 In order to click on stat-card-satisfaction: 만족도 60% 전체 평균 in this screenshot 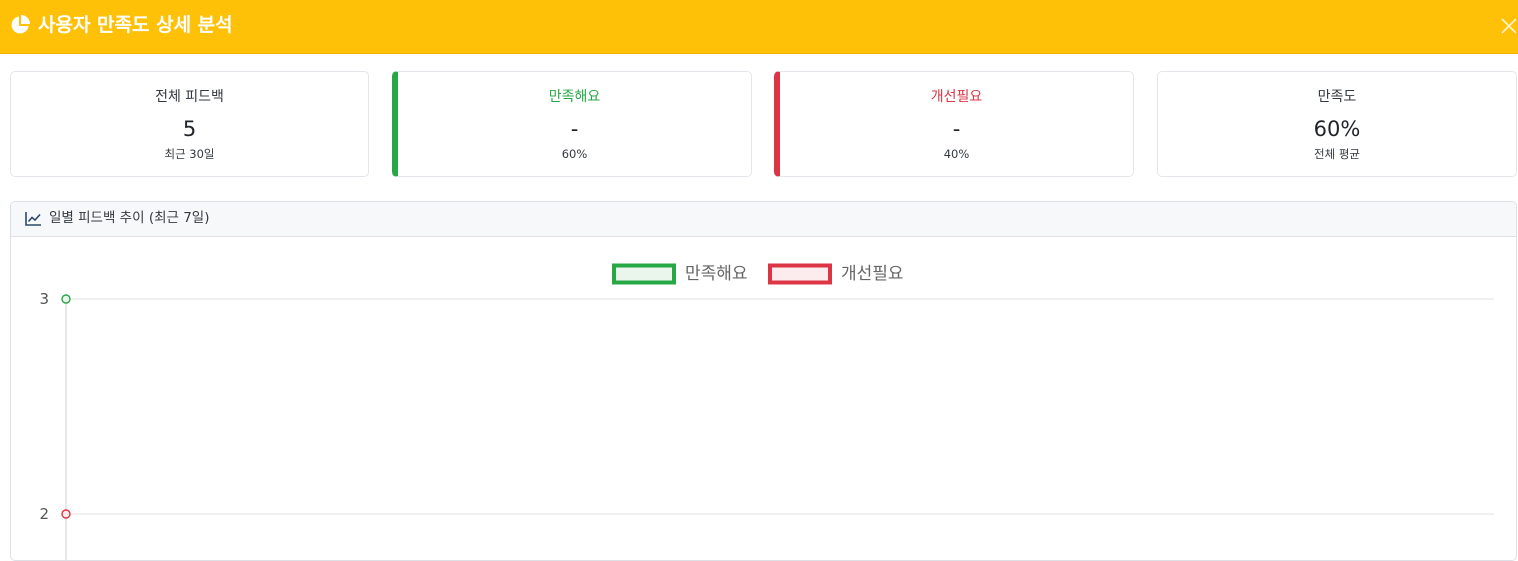, I will do `click(1337, 124)`.